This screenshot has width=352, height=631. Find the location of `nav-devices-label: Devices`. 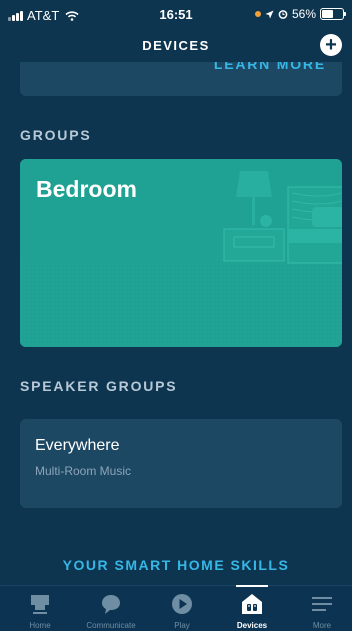

nav-devices-label: Devices is located at coordinates (252, 625).